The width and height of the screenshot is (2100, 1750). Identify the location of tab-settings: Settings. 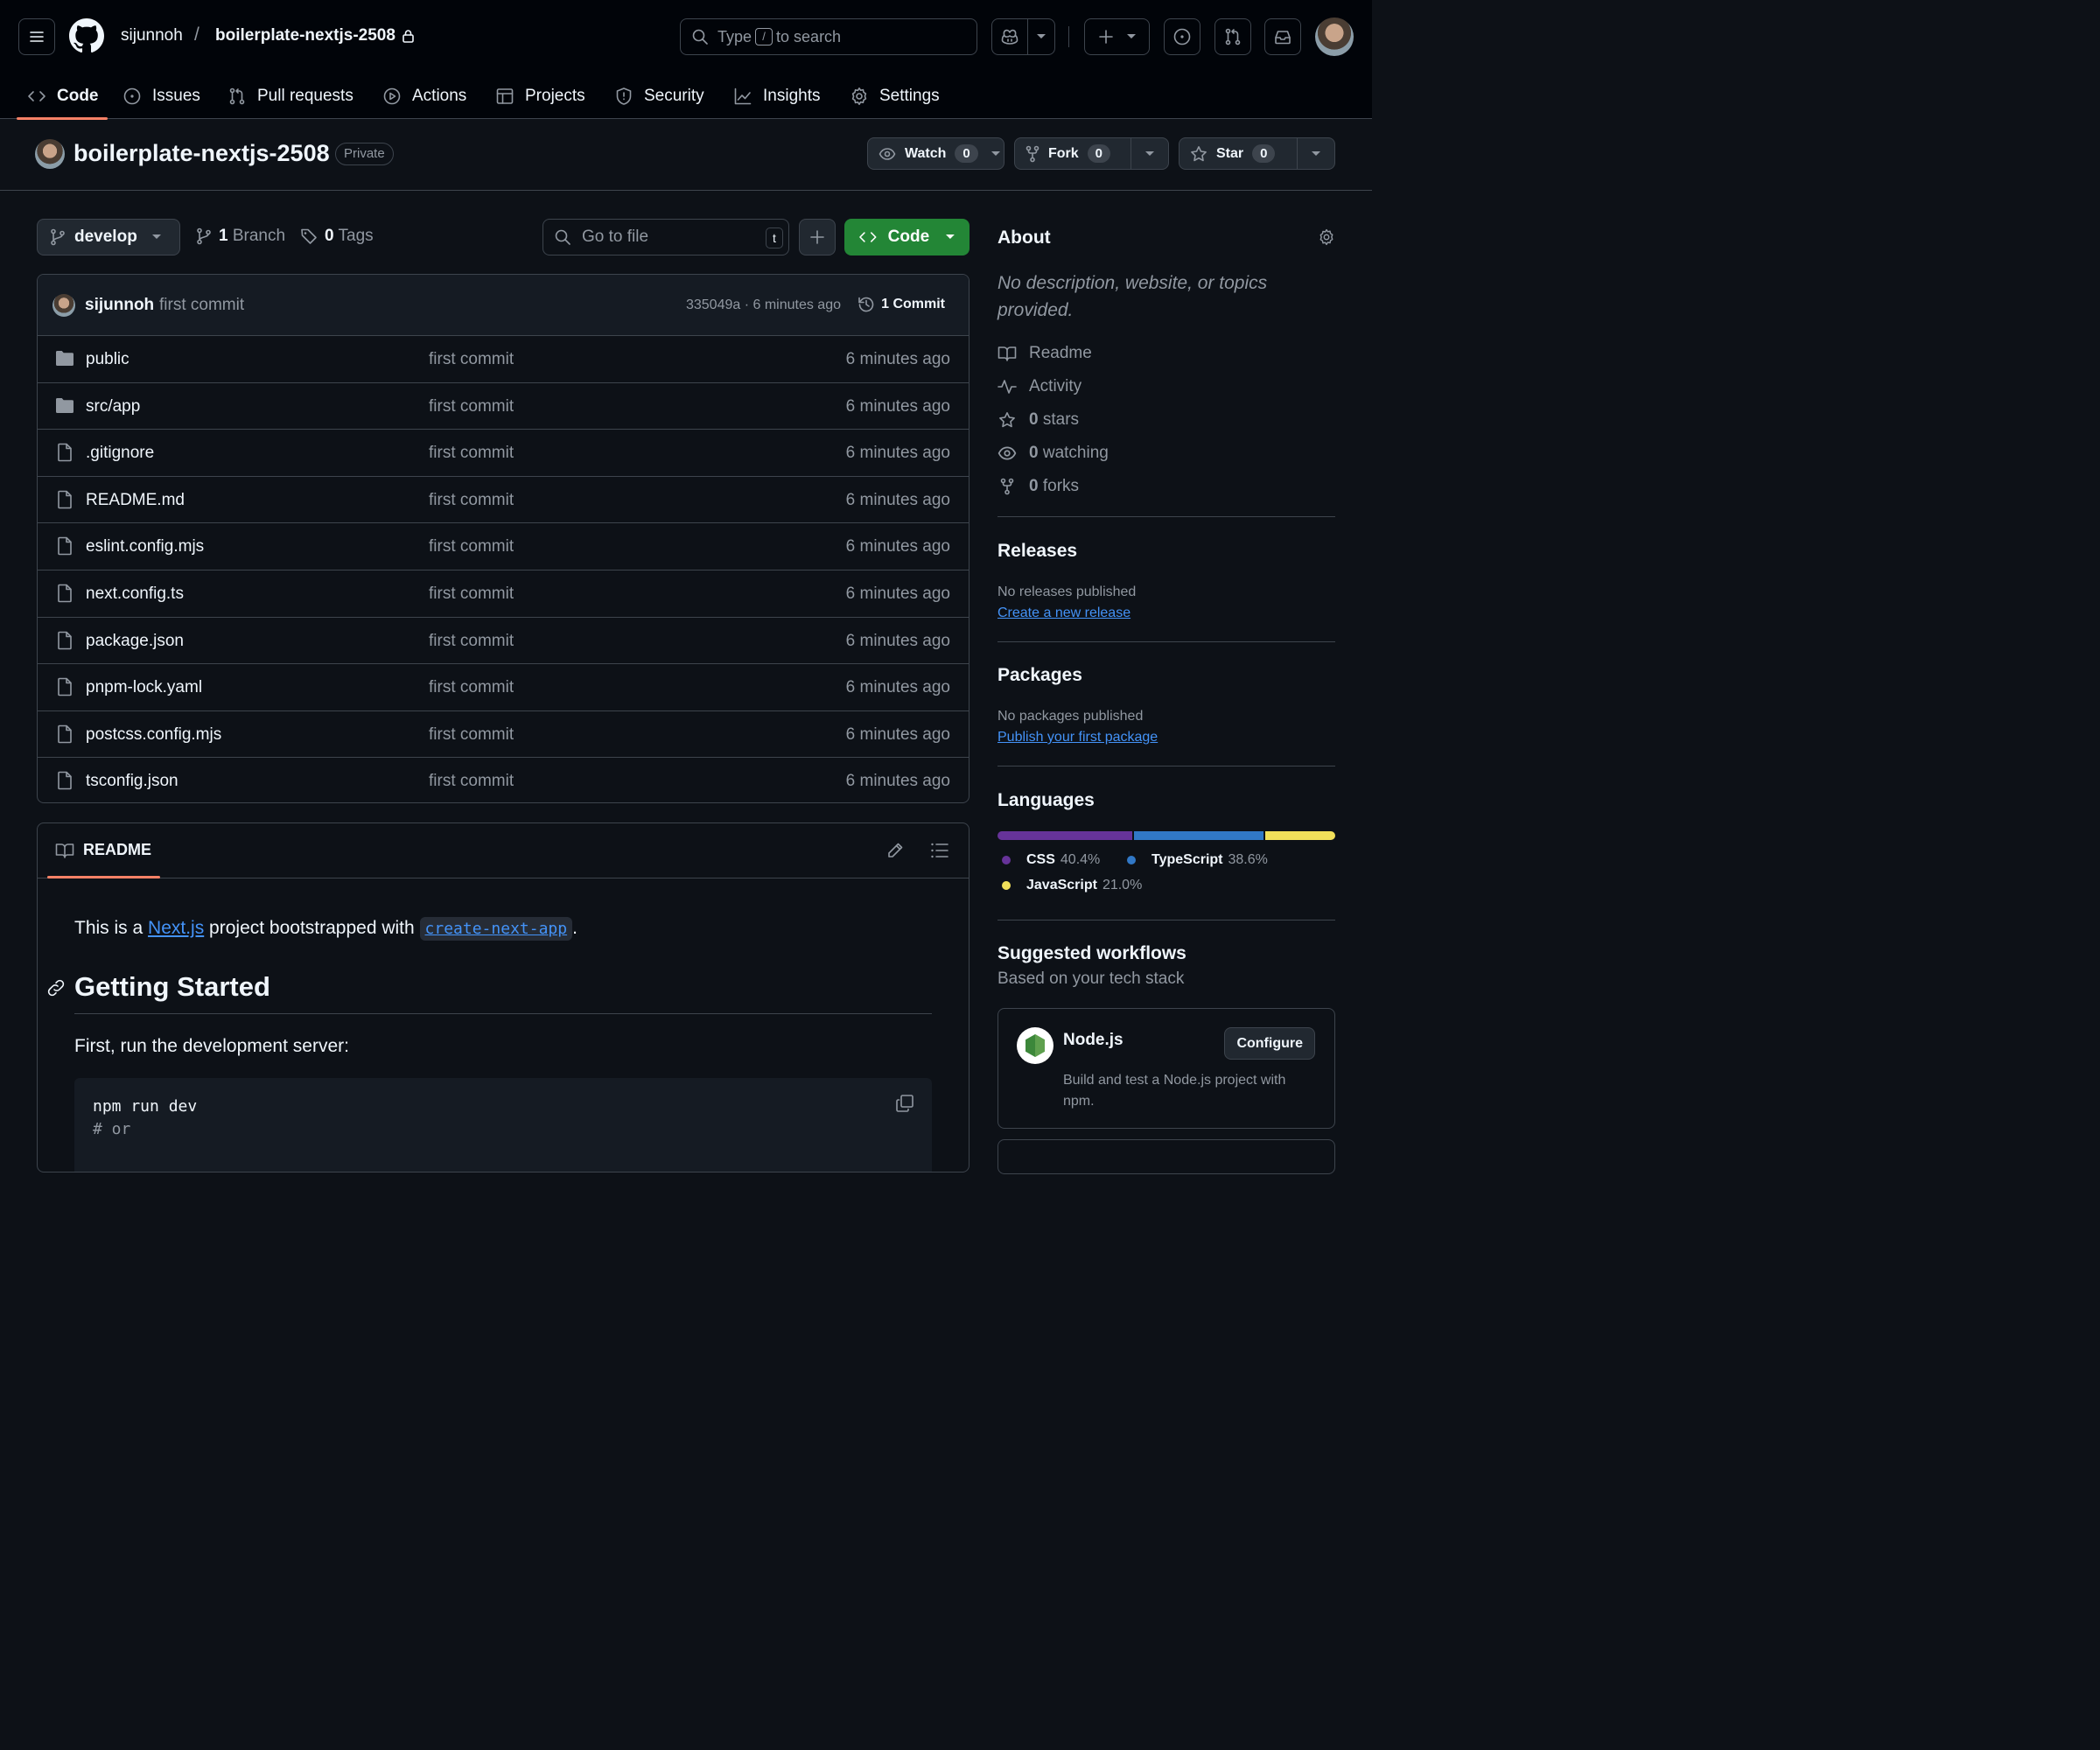
(895, 96).